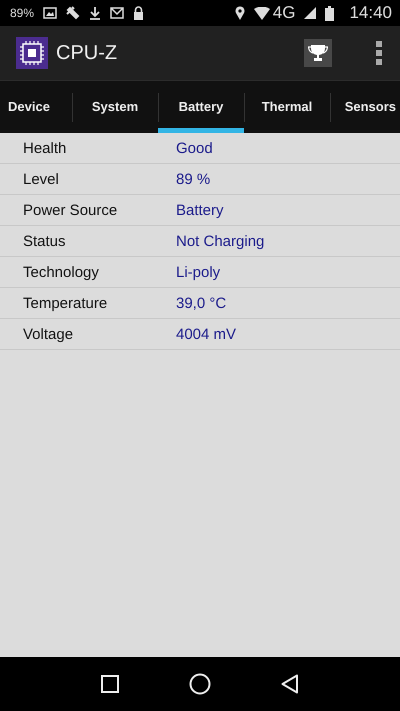 The height and width of the screenshot is (711, 400). Describe the element at coordinates (194, 148) in the screenshot. I see `property-value: Good` at that location.